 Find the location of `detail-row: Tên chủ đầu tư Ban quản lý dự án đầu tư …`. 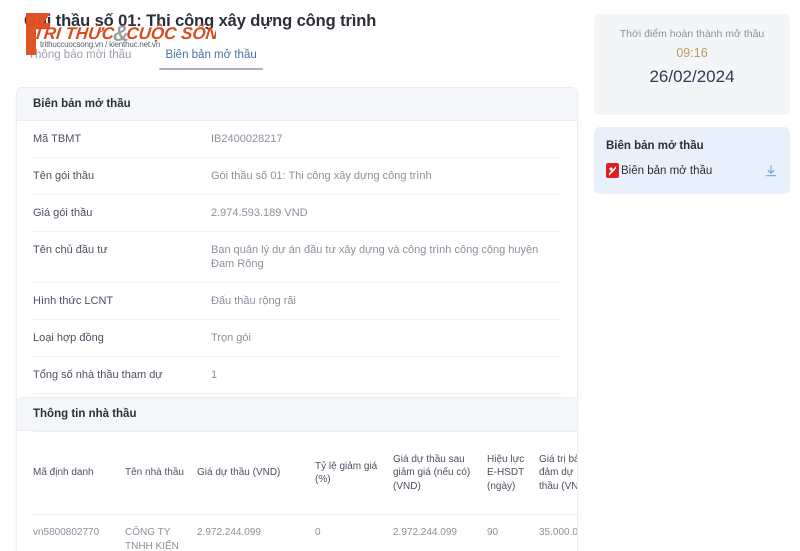

detail-row: Tên chủ đầu tư Ban quản lý dự án đầu tư … is located at coordinates (297, 258).